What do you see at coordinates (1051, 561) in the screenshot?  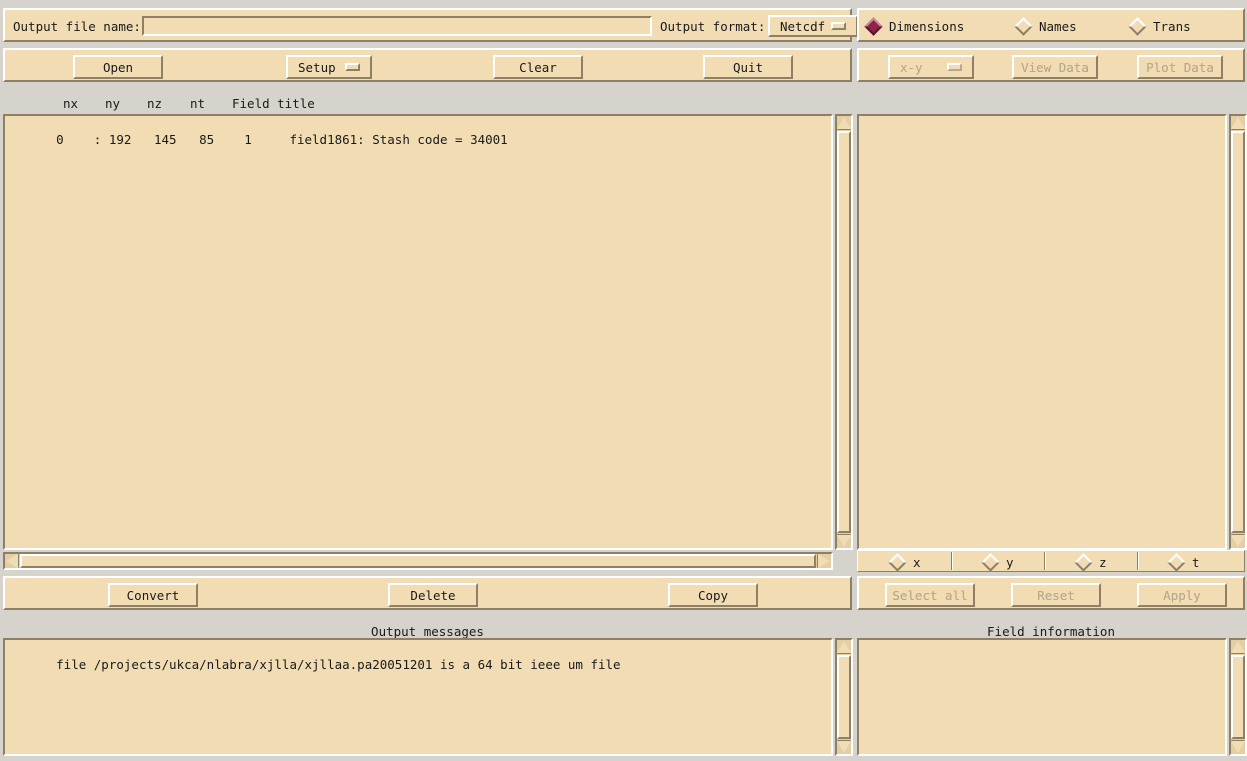 I see `axis-selector-panel: x y z t` at bounding box center [1051, 561].